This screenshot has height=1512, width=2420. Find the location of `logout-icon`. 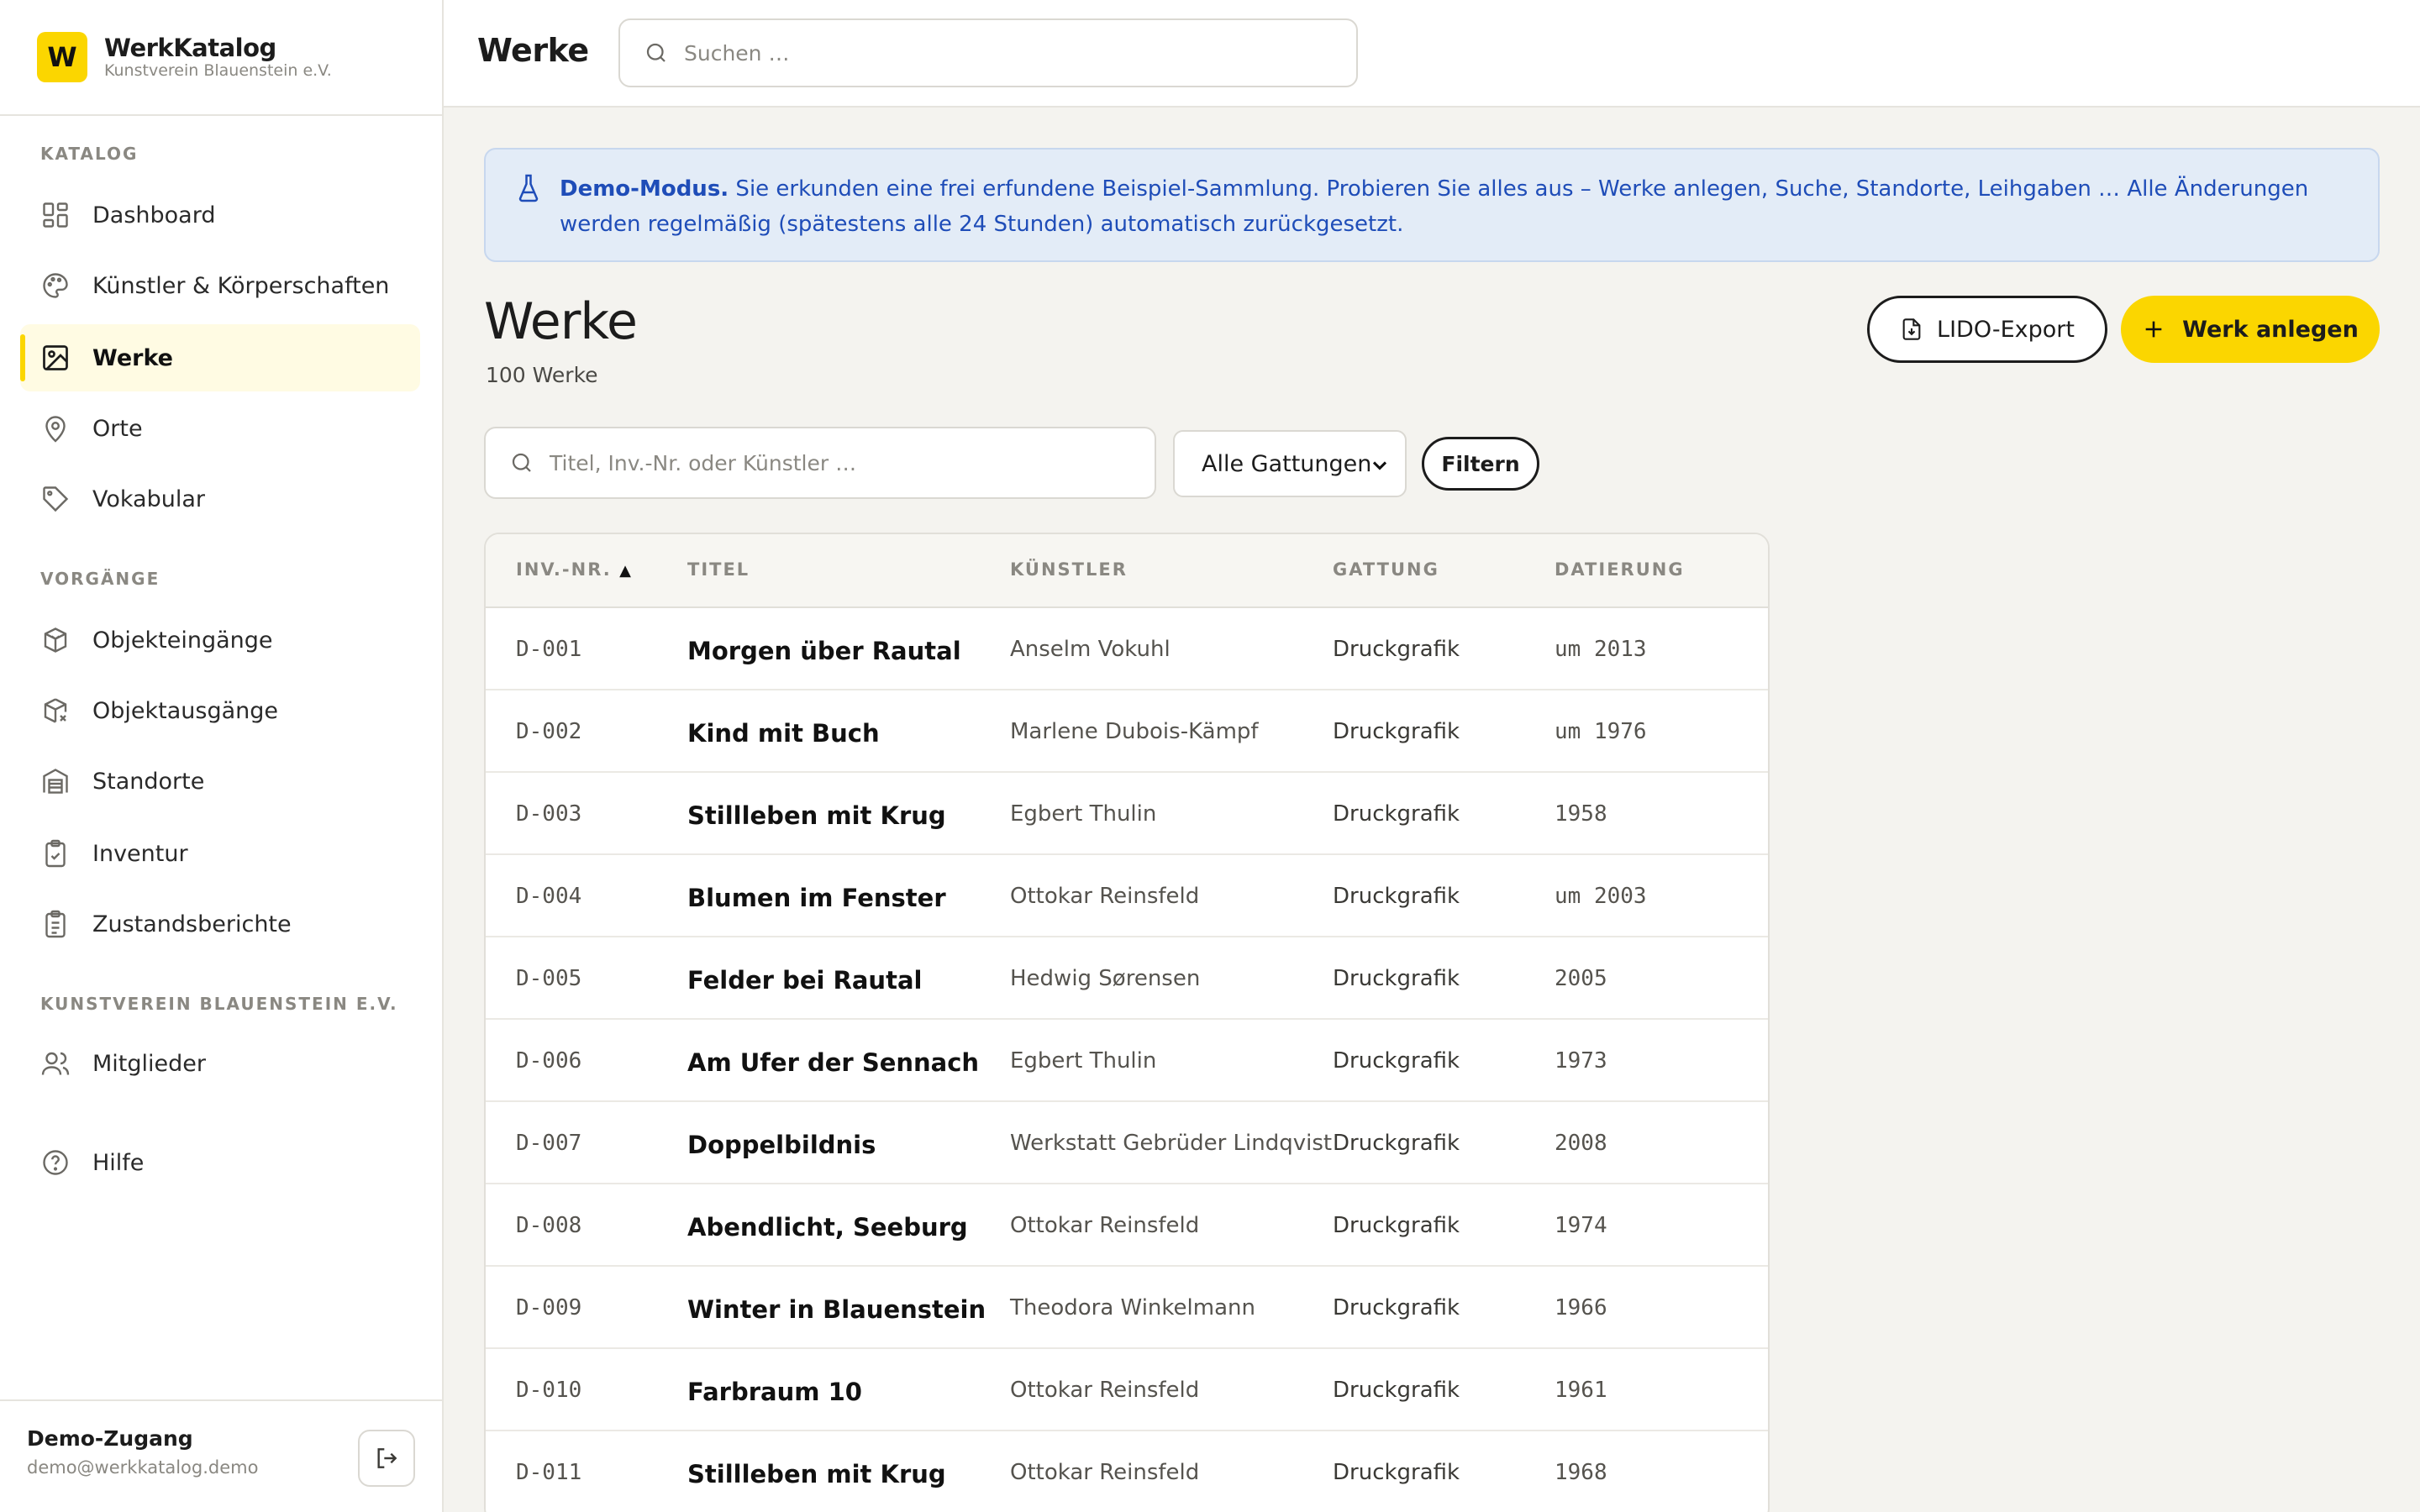

logout-icon is located at coordinates (387, 1458).